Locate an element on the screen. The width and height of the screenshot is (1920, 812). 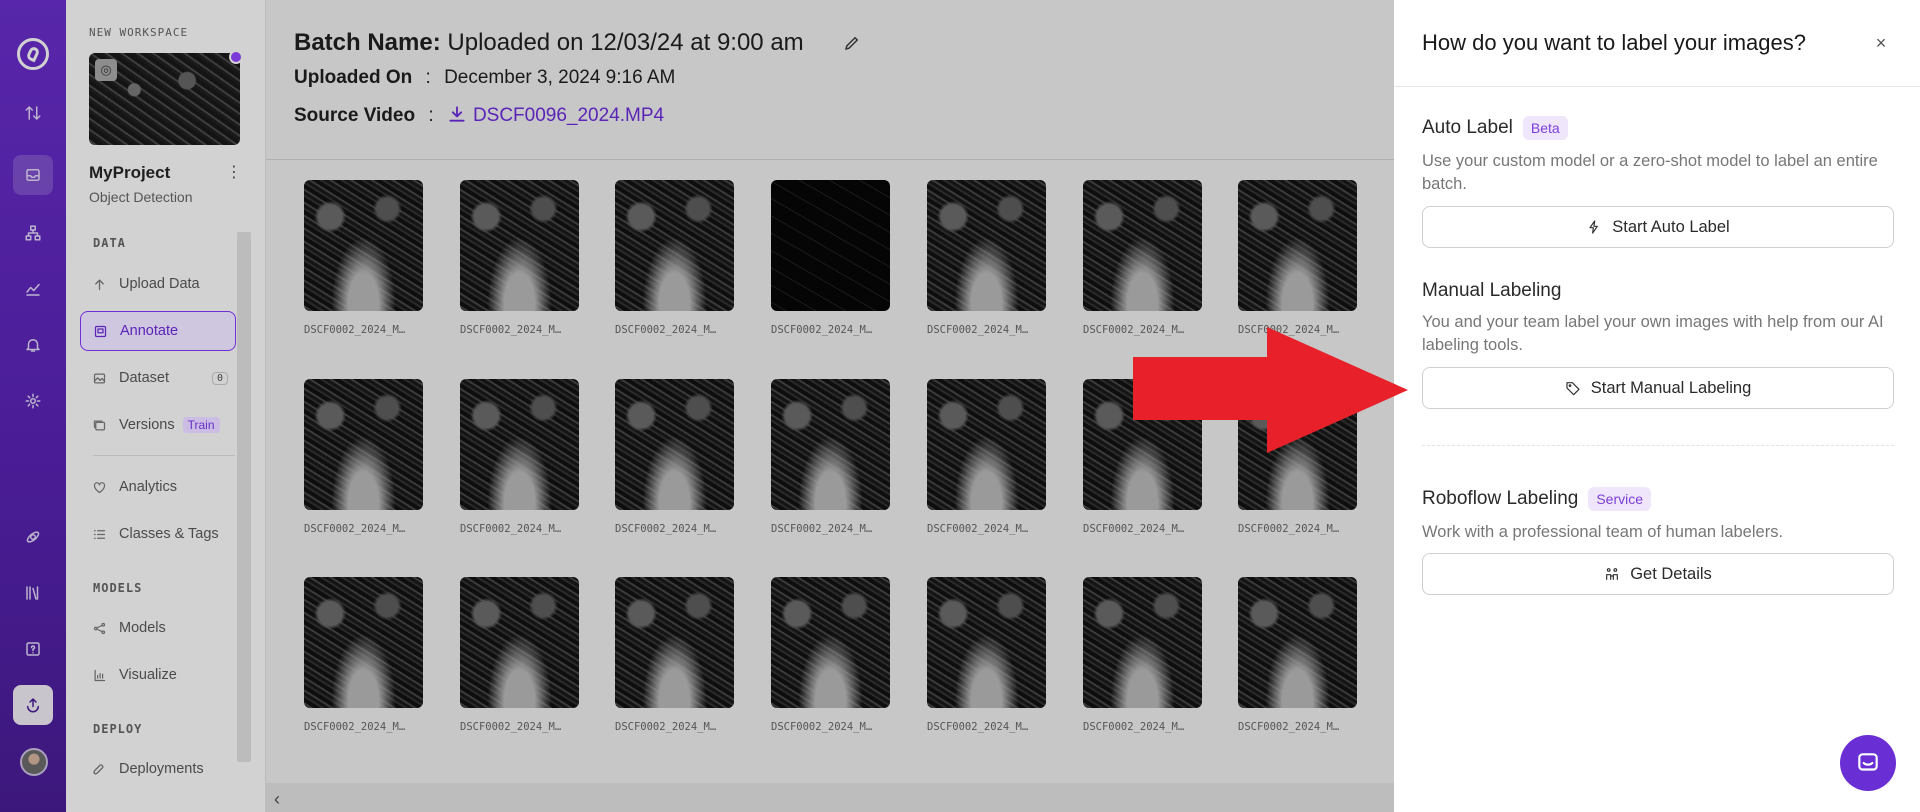
uploaded-on: Uploaded On : December 3, 2024 9:16 AM is located at coordinates (484, 78).